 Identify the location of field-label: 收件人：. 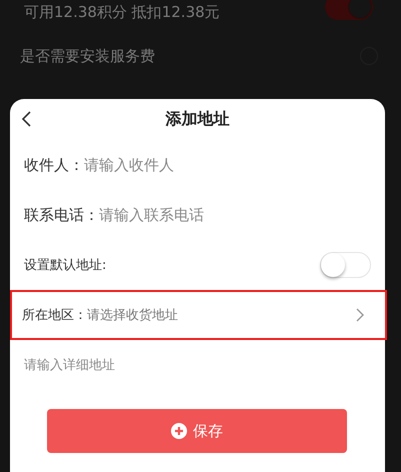
(54, 165).